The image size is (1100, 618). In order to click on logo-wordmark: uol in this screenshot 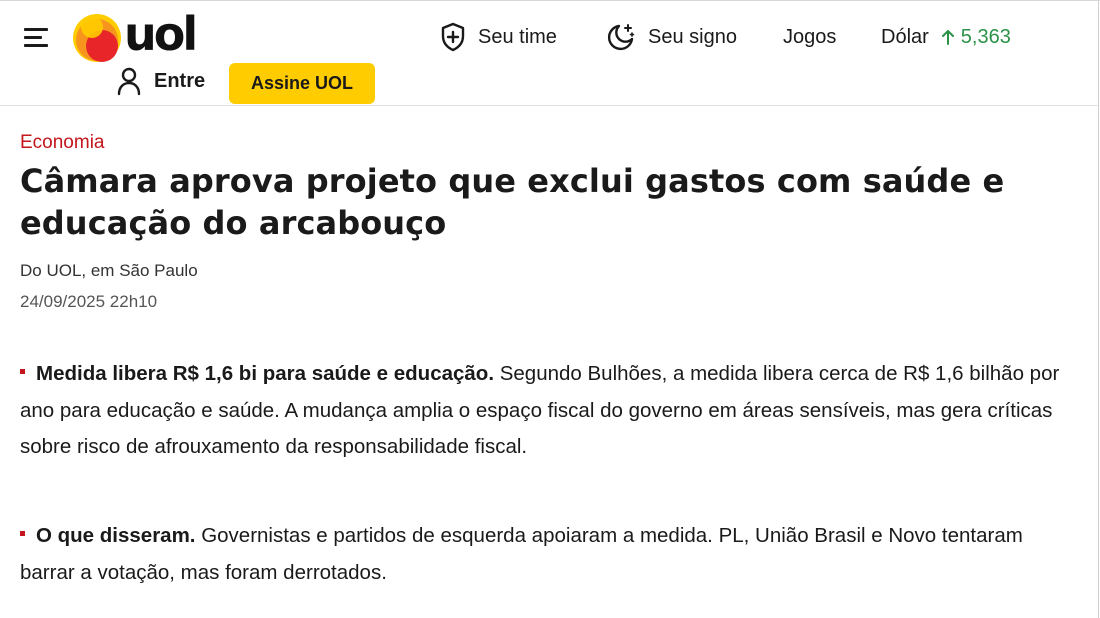, I will do `click(161, 34)`.